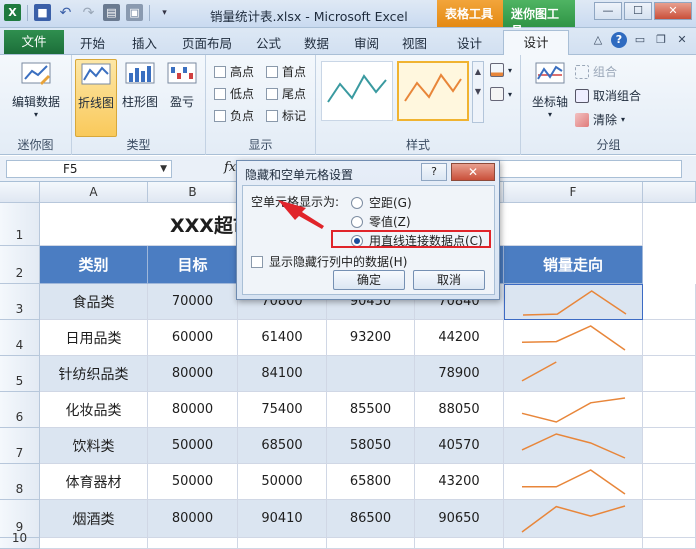  Describe the element at coordinates (357, 202) in the screenshot. I see `radio-button` at that location.